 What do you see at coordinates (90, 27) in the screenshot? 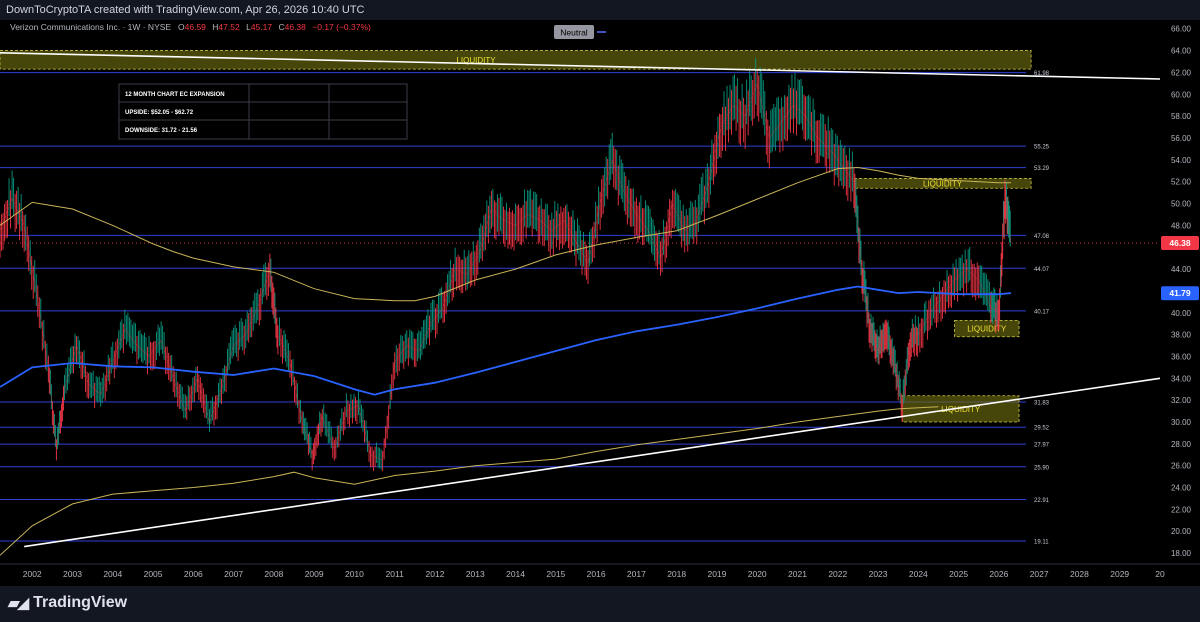
I see `symbol-title: Verizon Communications Inc. · 1W · NYSE` at bounding box center [90, 27].